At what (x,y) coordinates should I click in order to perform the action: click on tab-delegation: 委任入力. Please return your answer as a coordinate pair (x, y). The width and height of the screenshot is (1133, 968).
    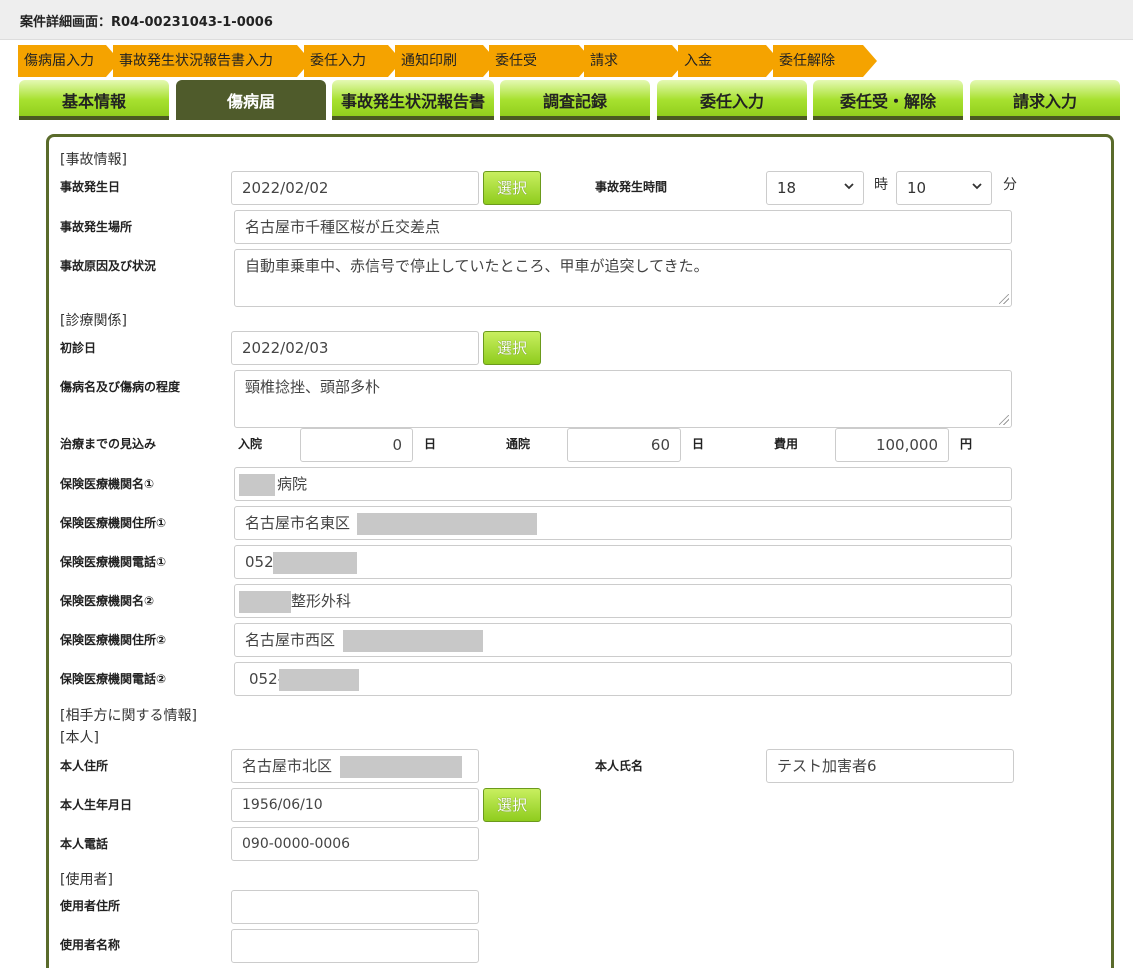
    Looking at the image, I should click on (732, 100).